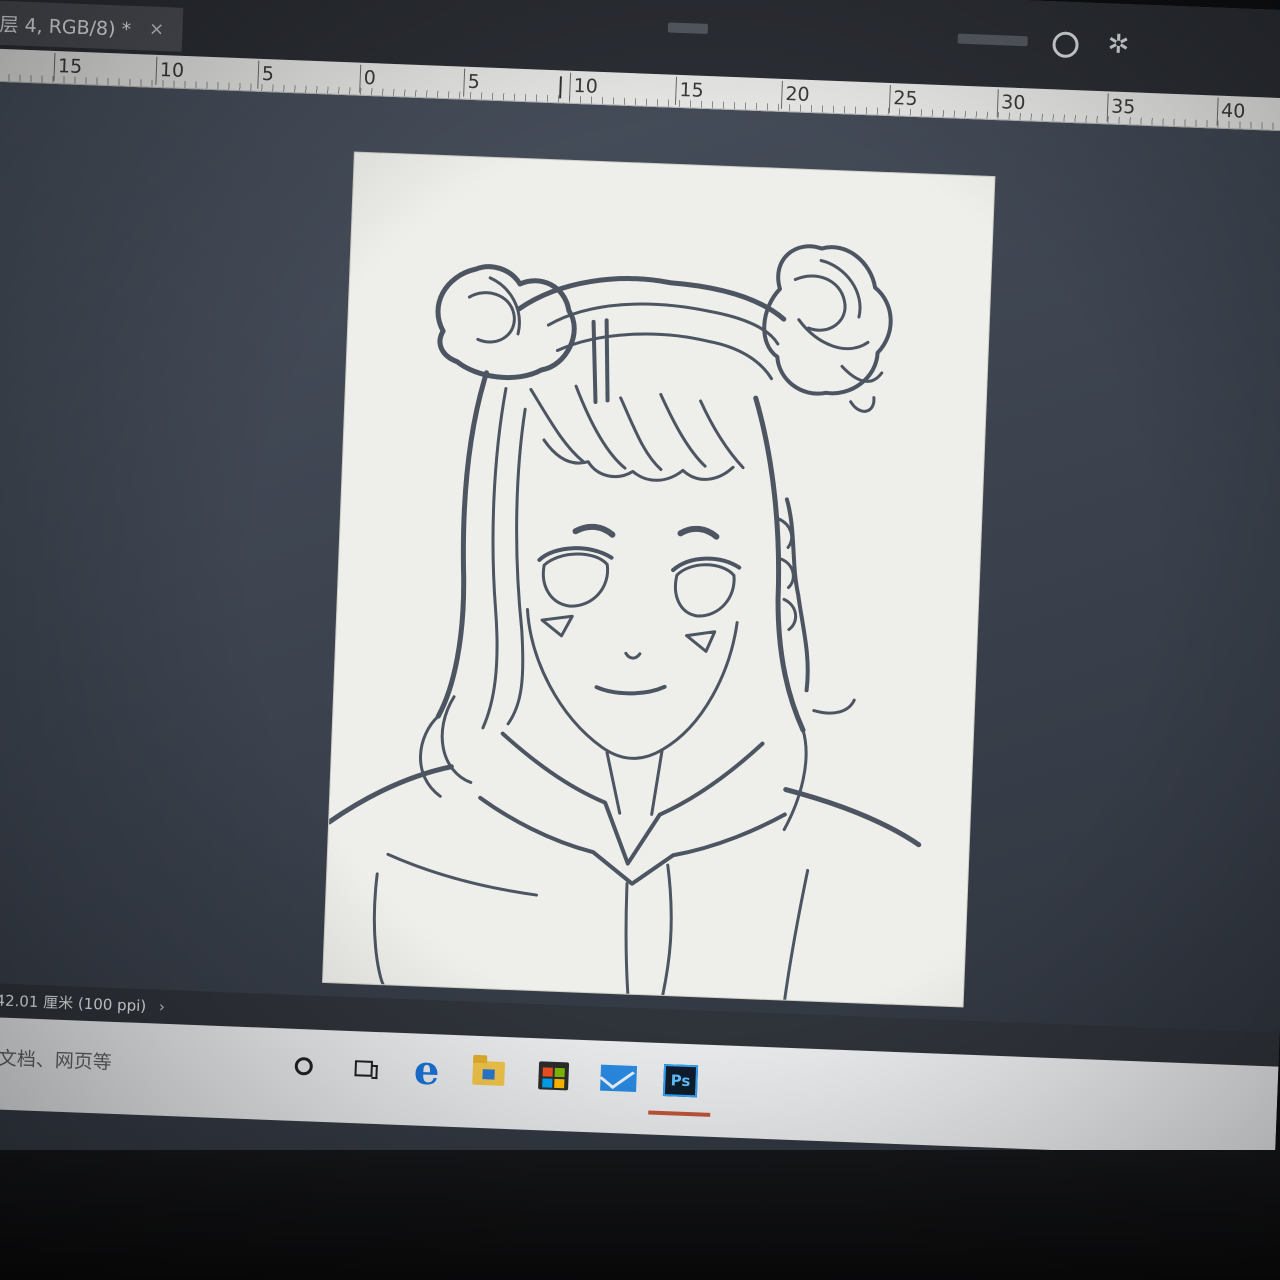  What do you see at coordinates (903, 100) in the screenshot?
I see `ruler-tick: 25` at bounding box center [903, 100].